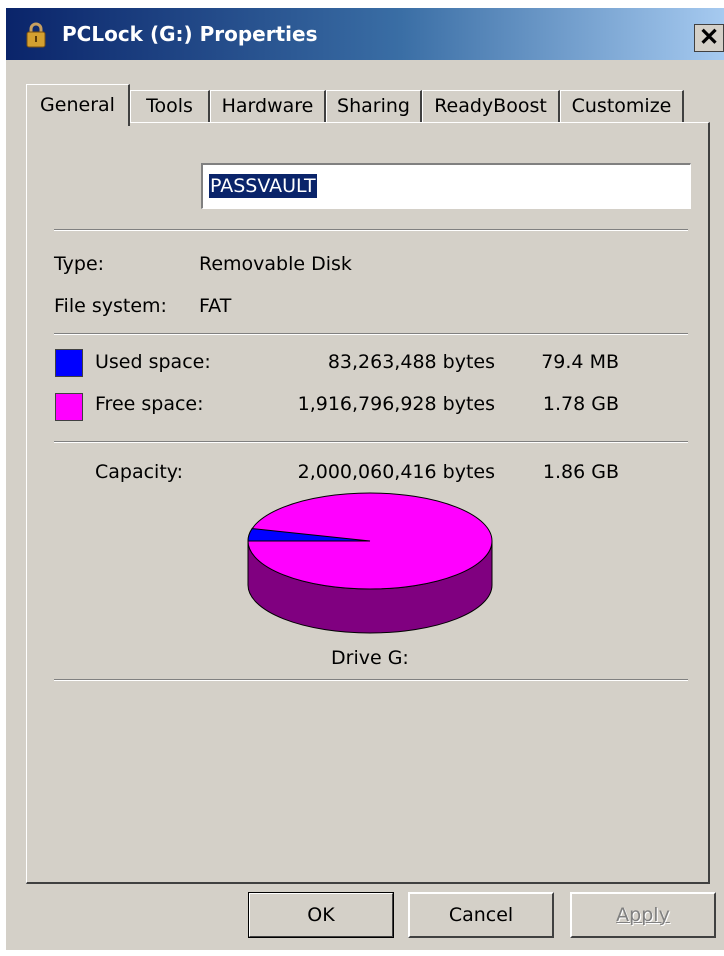  I want to click on capacity-label: Capacity:, so click(139, 472).